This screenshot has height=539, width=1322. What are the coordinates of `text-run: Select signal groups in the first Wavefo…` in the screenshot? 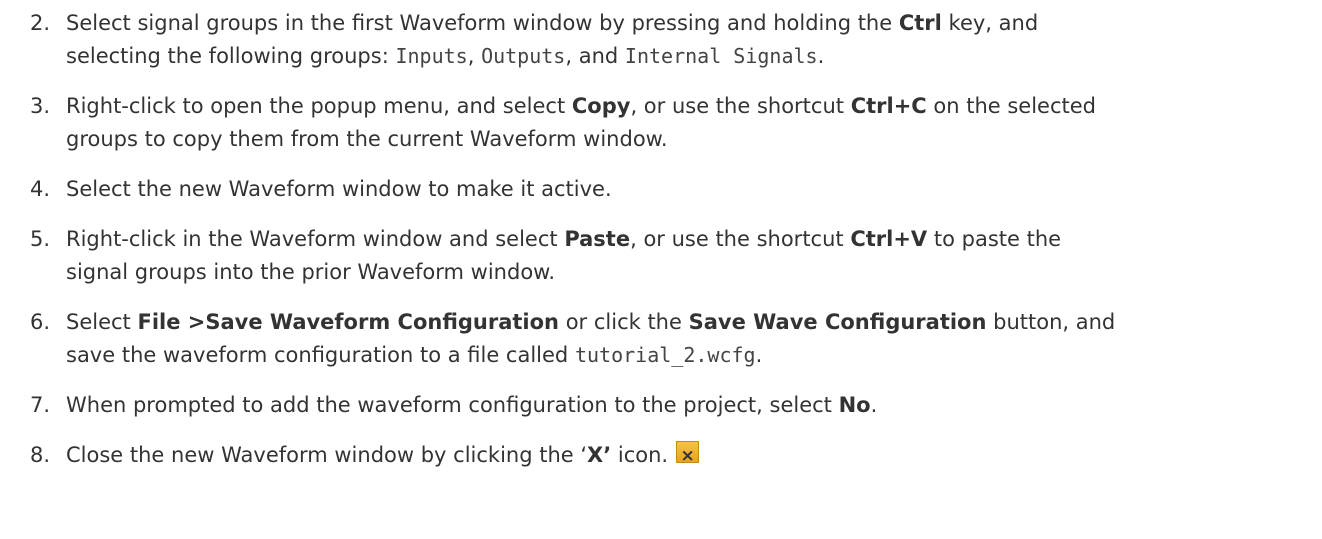 It's located at (482, 23).